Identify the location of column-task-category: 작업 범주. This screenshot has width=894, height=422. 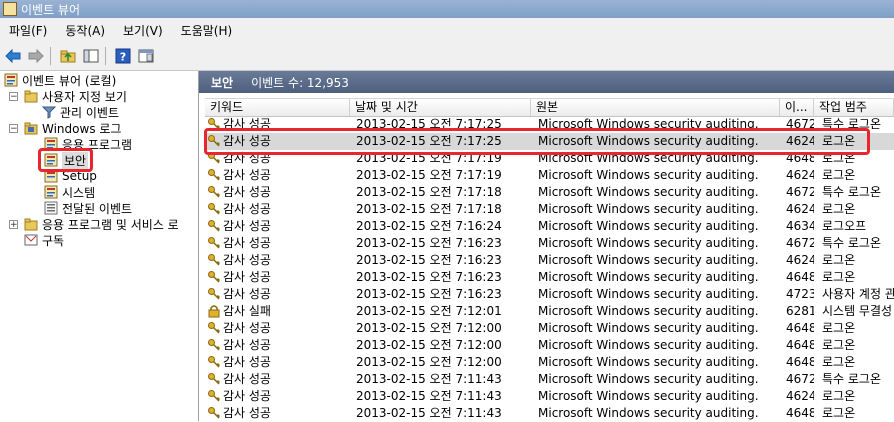
(854, 107).